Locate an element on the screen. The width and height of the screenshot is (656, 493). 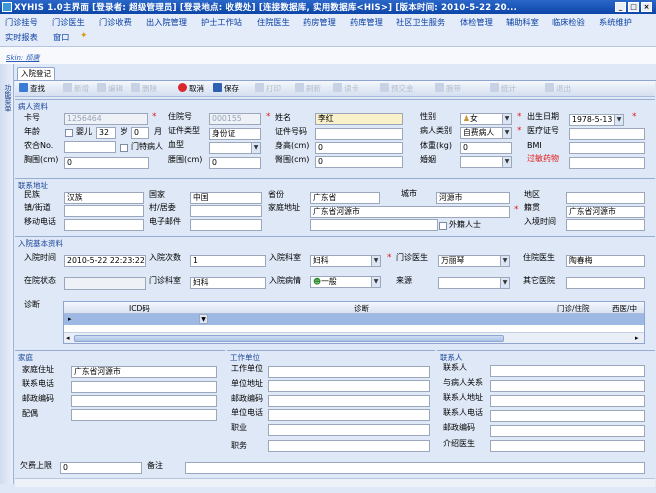
entry-time-field is located at coordinates (605, 225).